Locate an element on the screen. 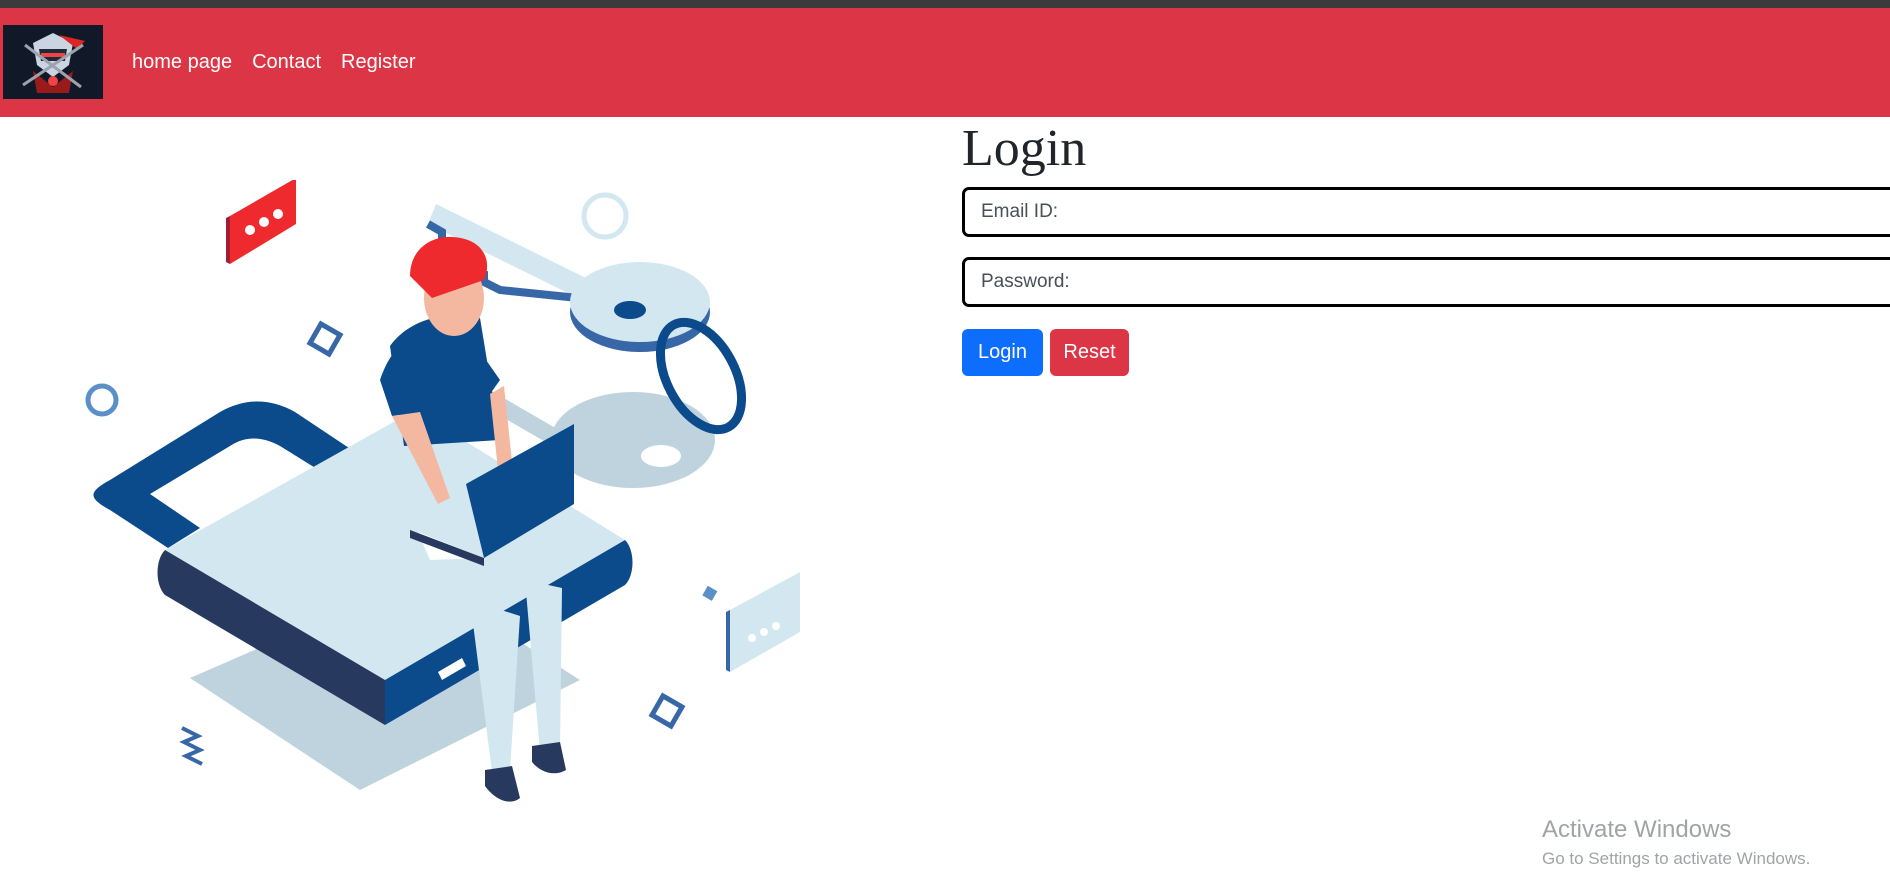  browser-top-strip is located at coordinates (945, 4).